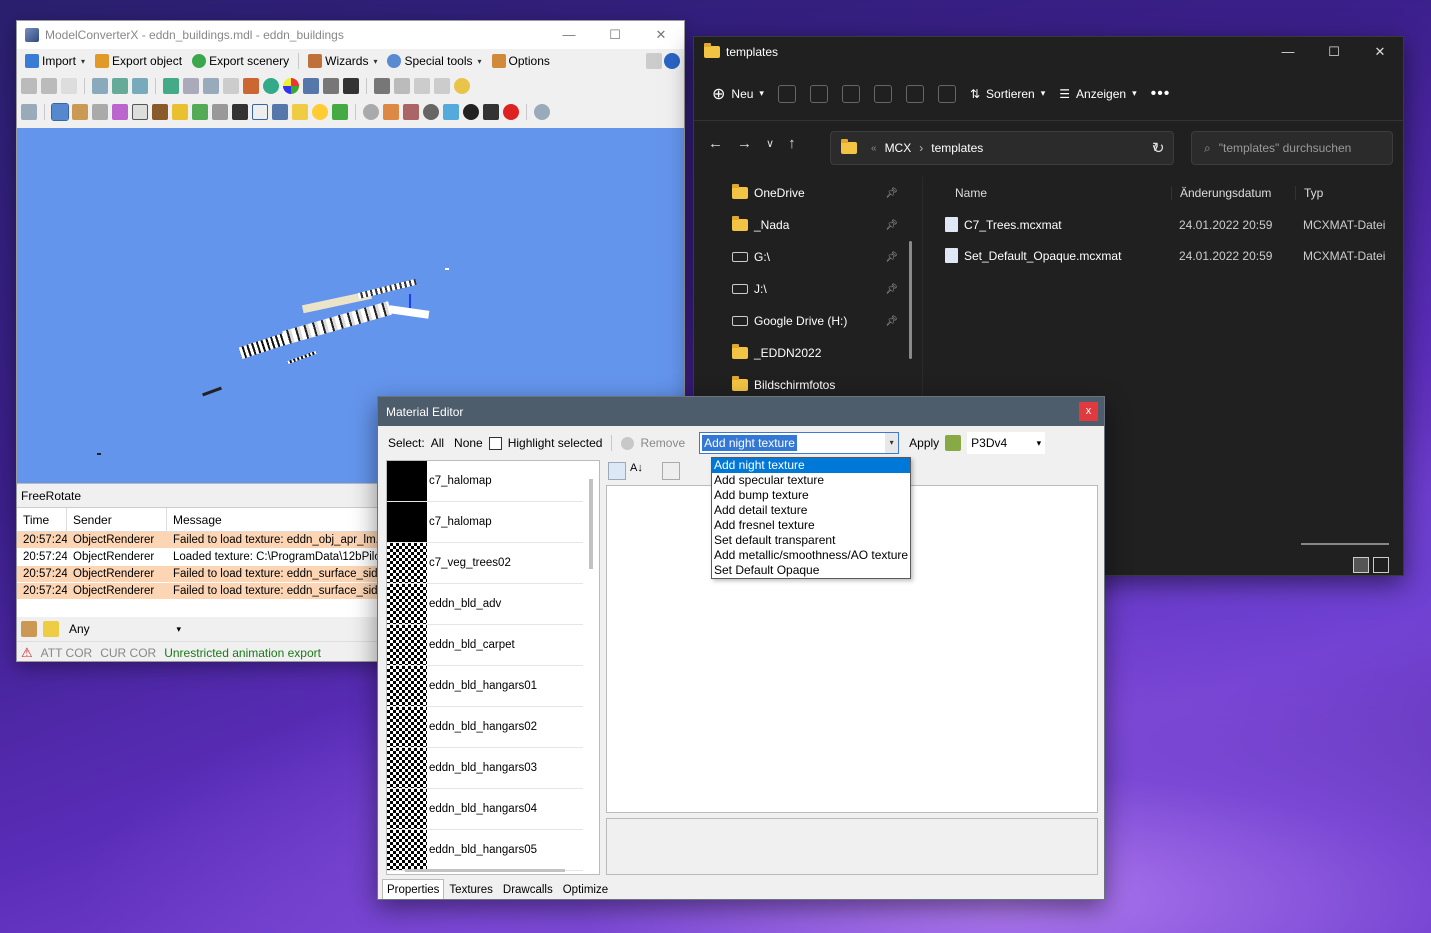 This screenshot has width=1431, height=933. What do you see at coordinates (770, 143) in the screenshot?
I see `recent-chevron-icon: ∨` at bounding box center [770, 143].